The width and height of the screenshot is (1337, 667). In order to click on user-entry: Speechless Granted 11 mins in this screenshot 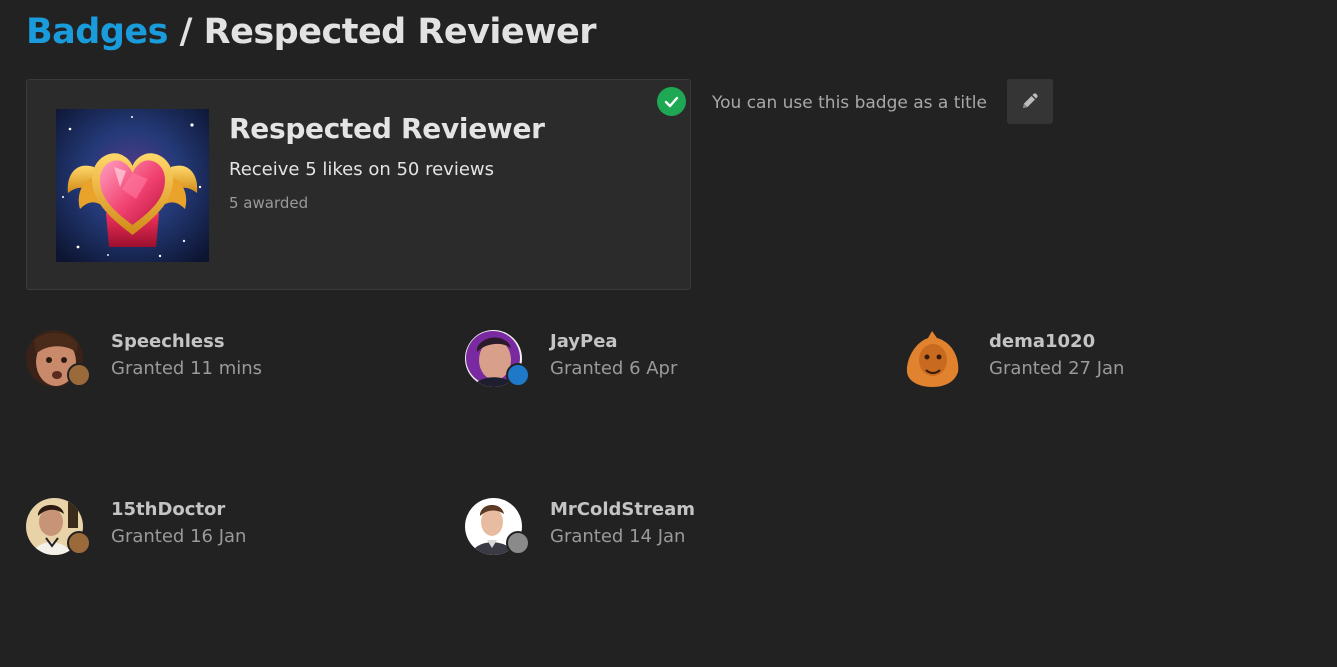, I will do `click(236, 365)`.